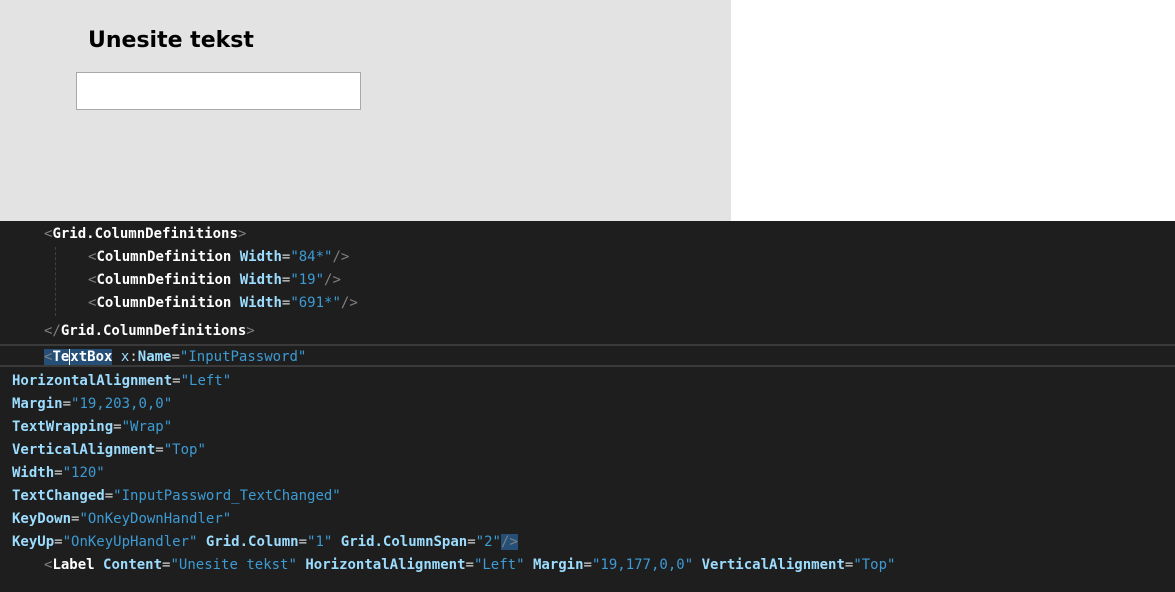  What do you see at coordinates (223, 303) in the screenshot?
I see `code-line: <ColumnDefinition Width="691*"/>` at bounding box center [223, 303].